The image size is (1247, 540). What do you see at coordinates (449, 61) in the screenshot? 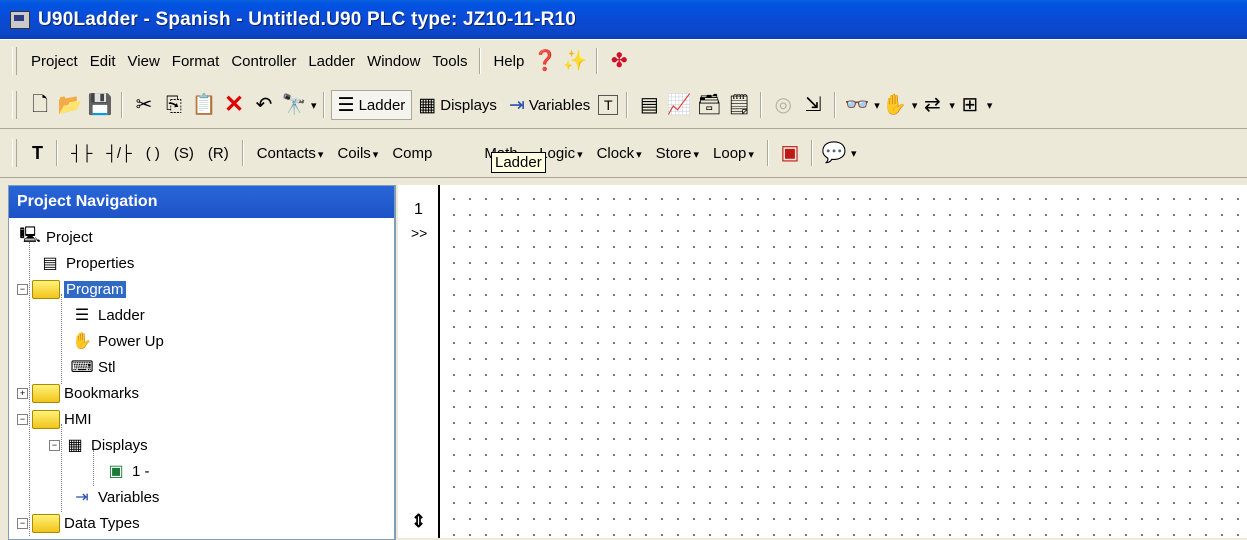
I see `menu-tools: Tools` at bounding box center [449, 61].